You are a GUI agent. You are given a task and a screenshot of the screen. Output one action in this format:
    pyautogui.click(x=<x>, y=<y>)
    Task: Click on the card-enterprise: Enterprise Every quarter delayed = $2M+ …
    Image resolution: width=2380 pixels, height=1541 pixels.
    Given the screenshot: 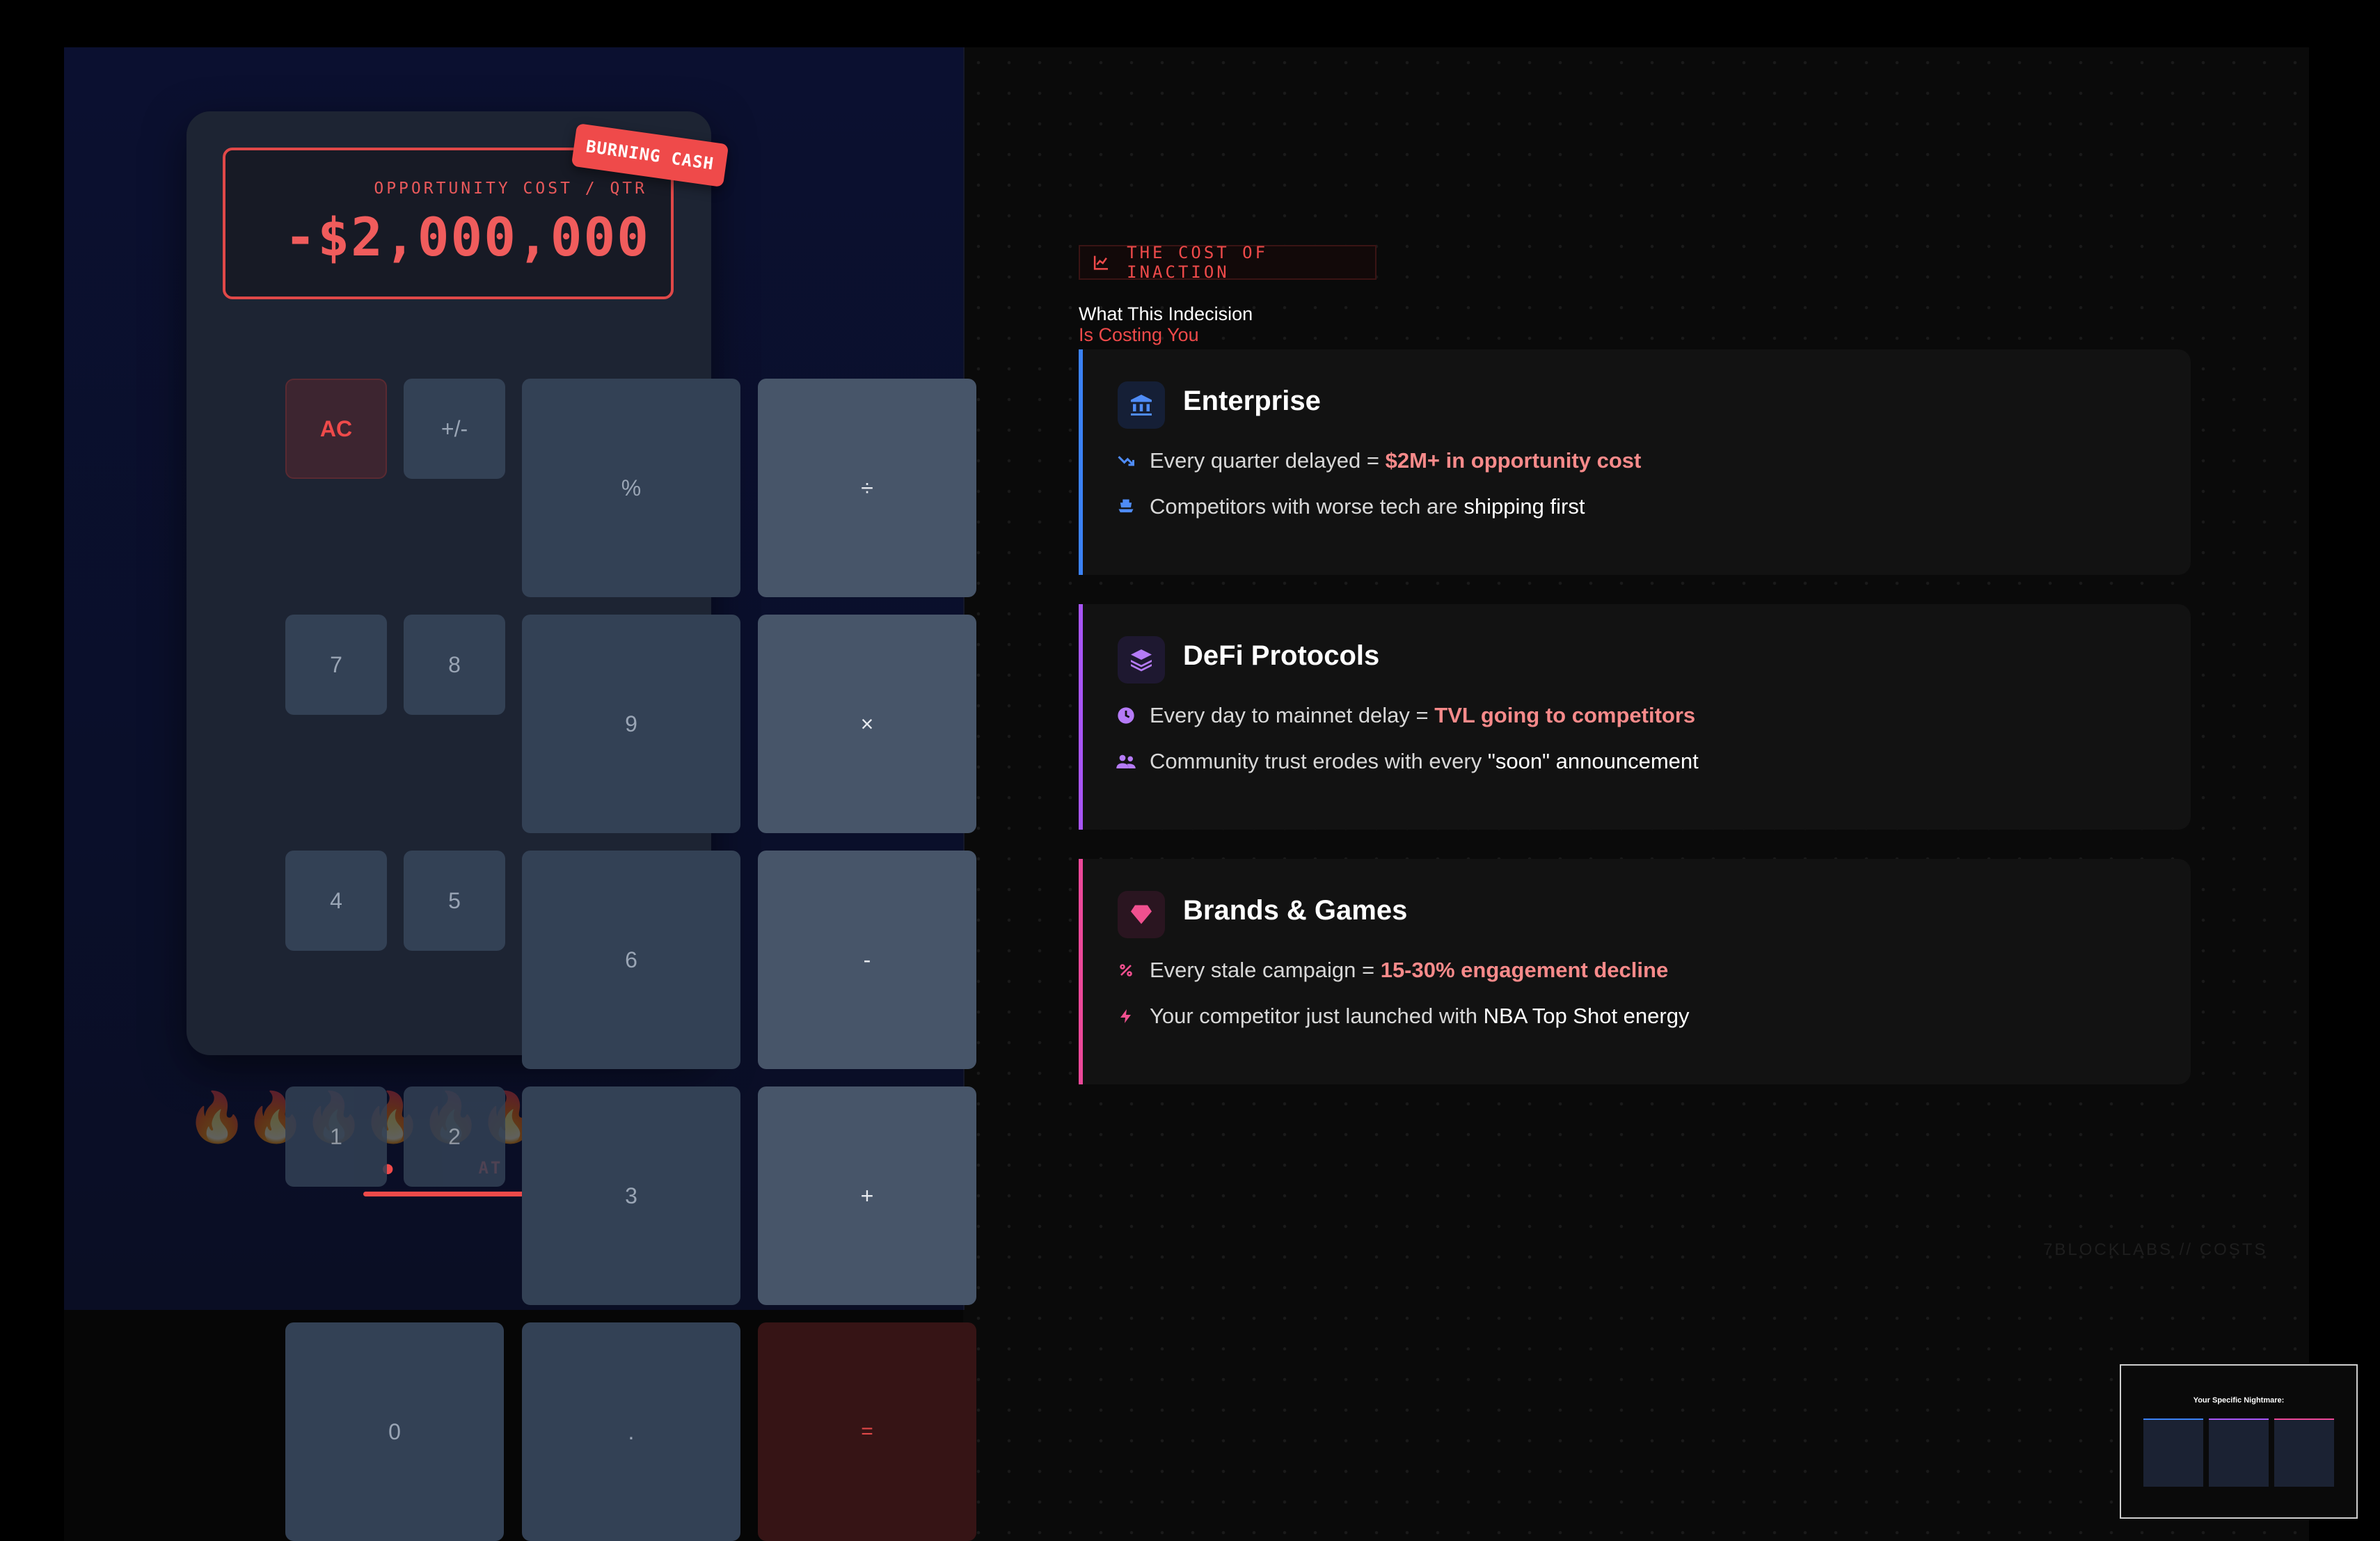 What is the action you would take?
    pyautogui.click(x=1635, y=462)
    